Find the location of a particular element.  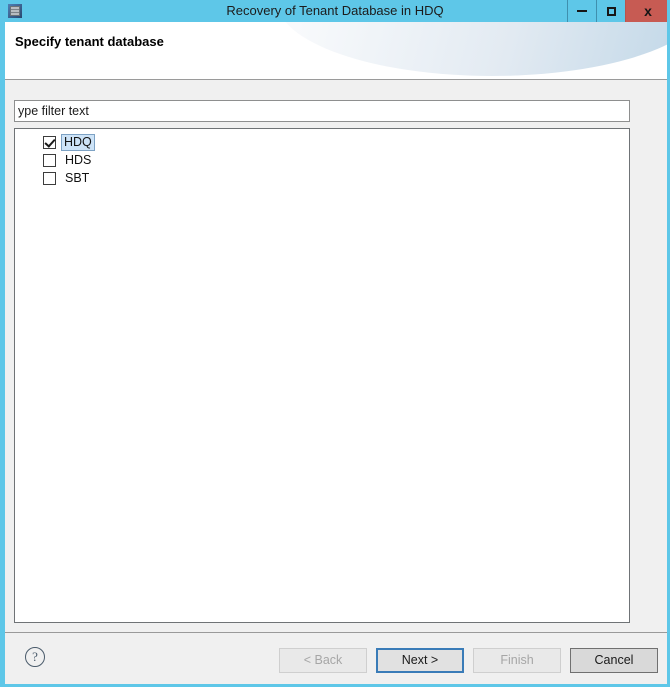

back-button: < Back is located at coordinates (323, 660).